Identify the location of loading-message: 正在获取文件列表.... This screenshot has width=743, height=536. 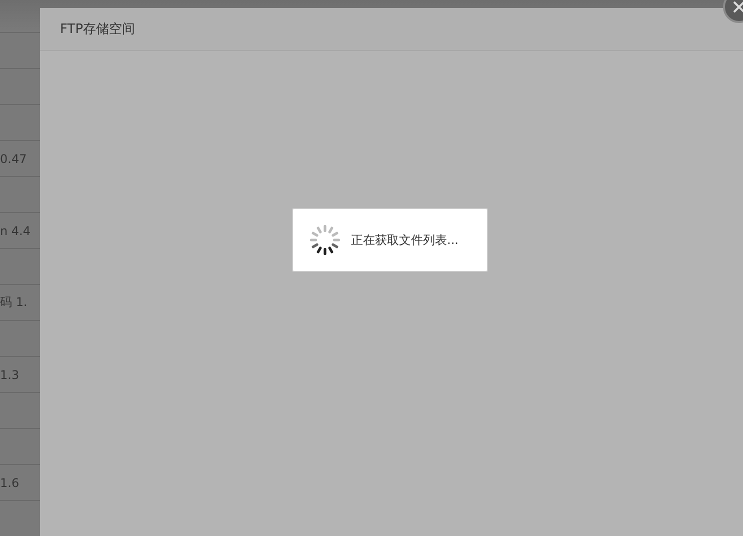
(404, 240).